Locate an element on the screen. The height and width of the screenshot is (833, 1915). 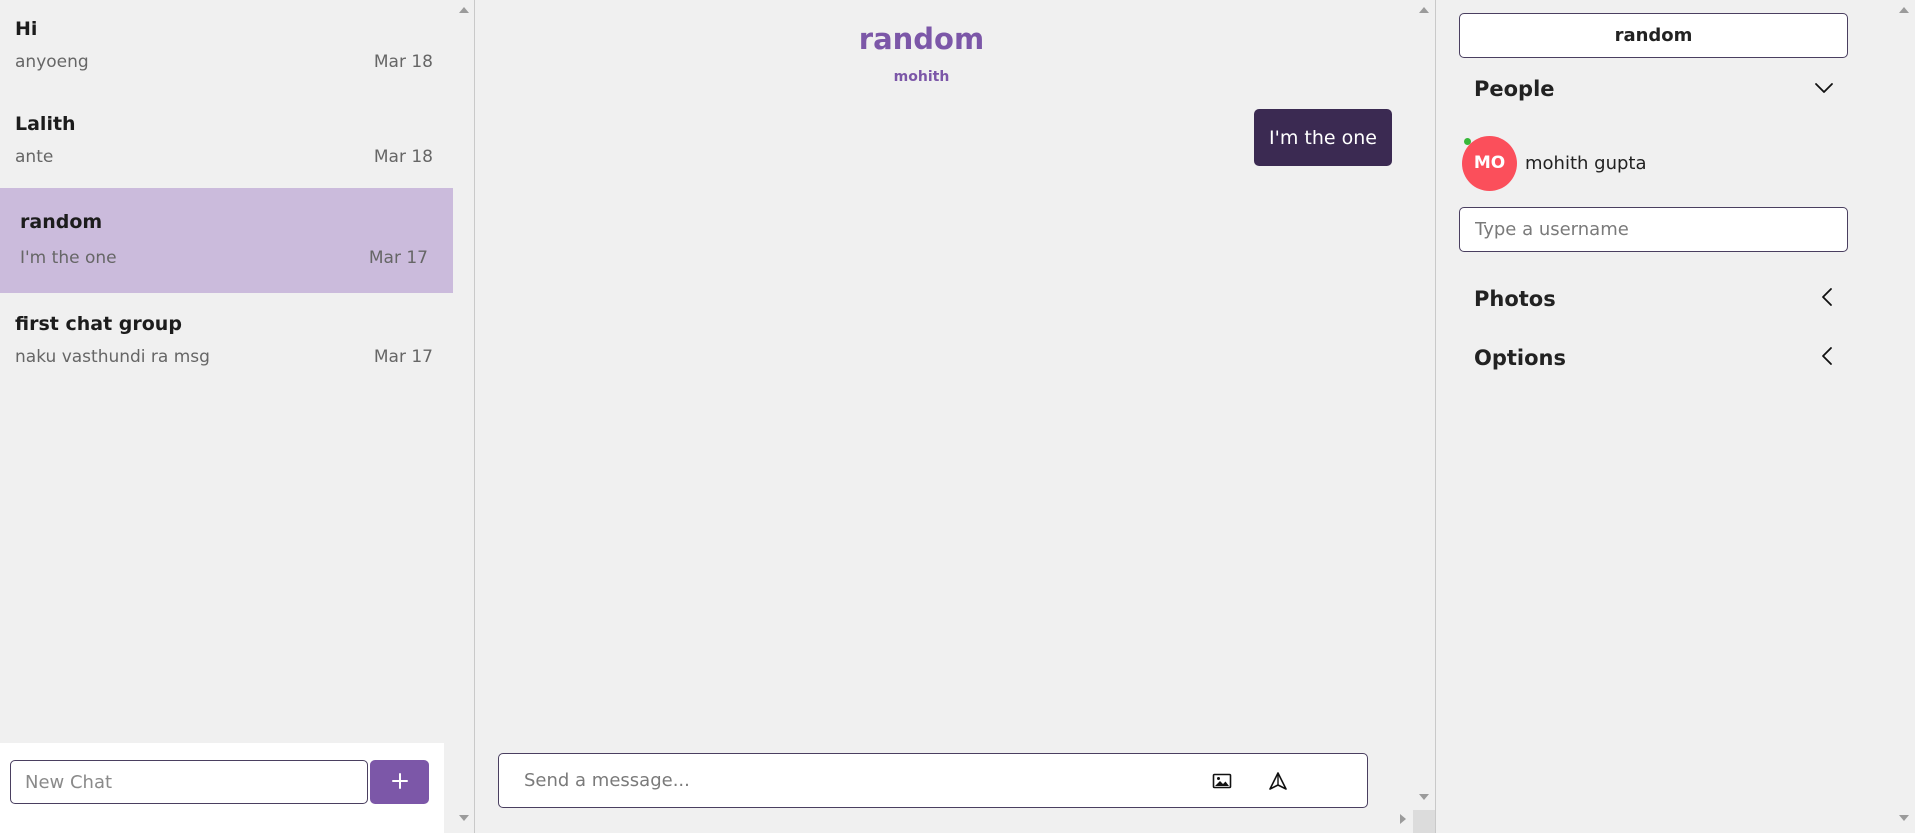
chat-card-hi: Hi anyoeng Mar 18 is located at coordinates (226, 50).